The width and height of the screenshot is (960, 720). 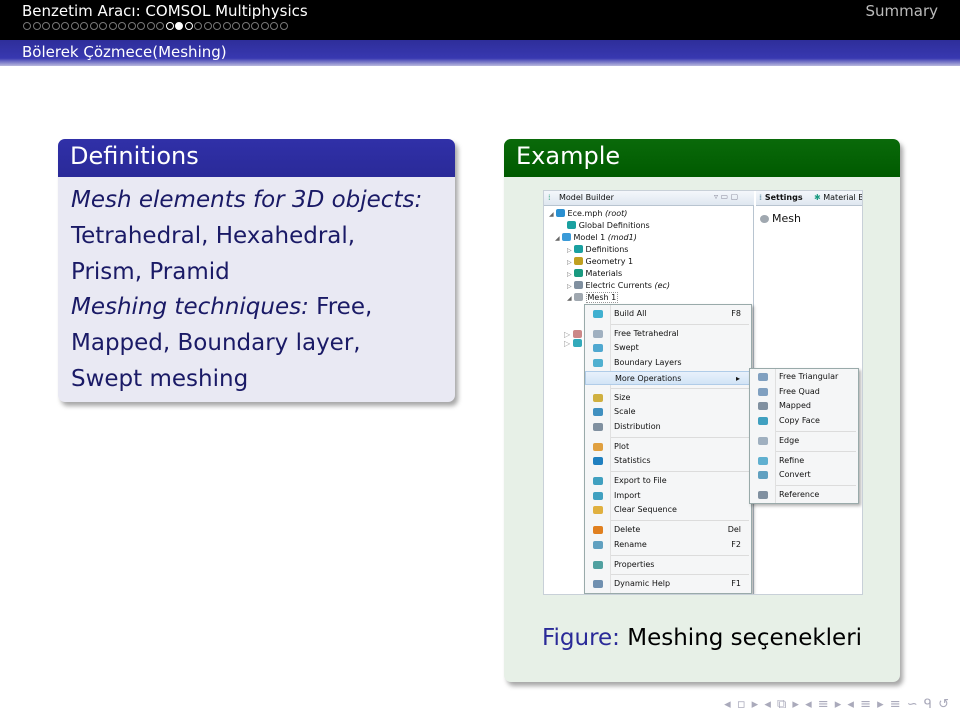 I want to click on clear-sequence-icon, so click(x=598, y=510).